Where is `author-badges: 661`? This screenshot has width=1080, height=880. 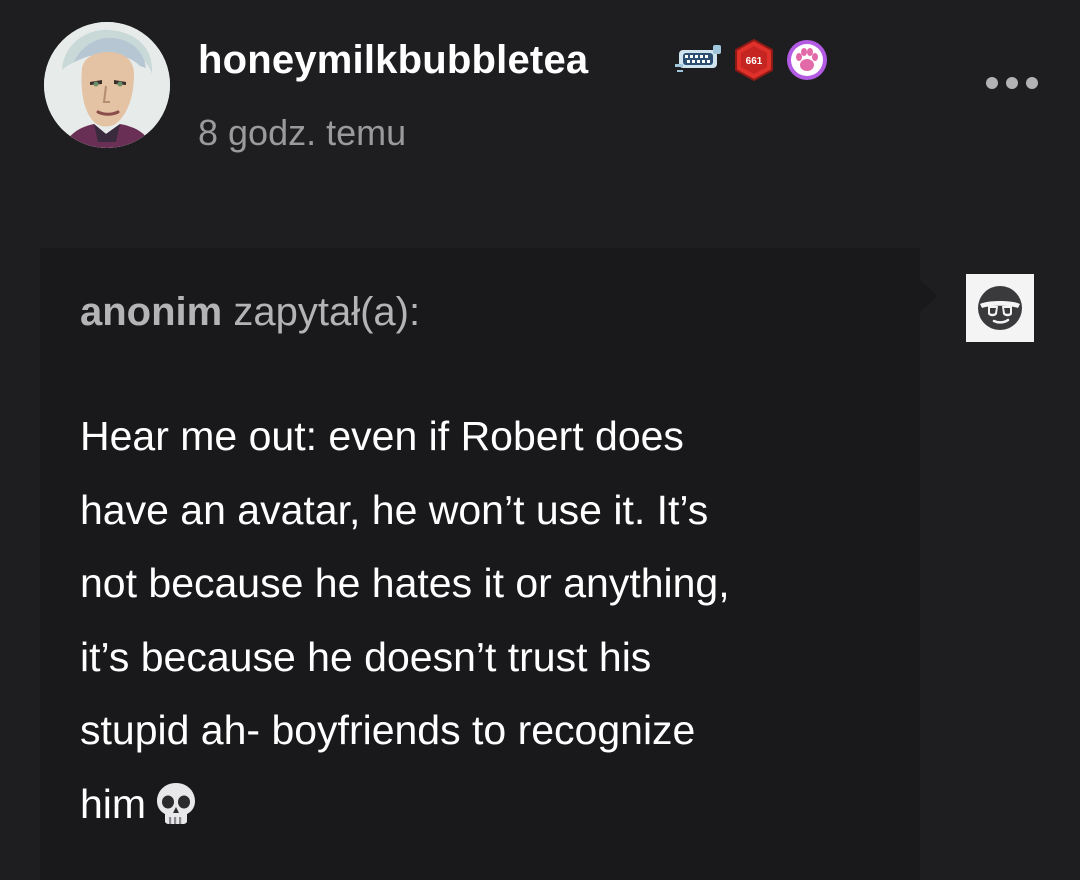
author-badges: 661 is located at coordinates (752, 62).